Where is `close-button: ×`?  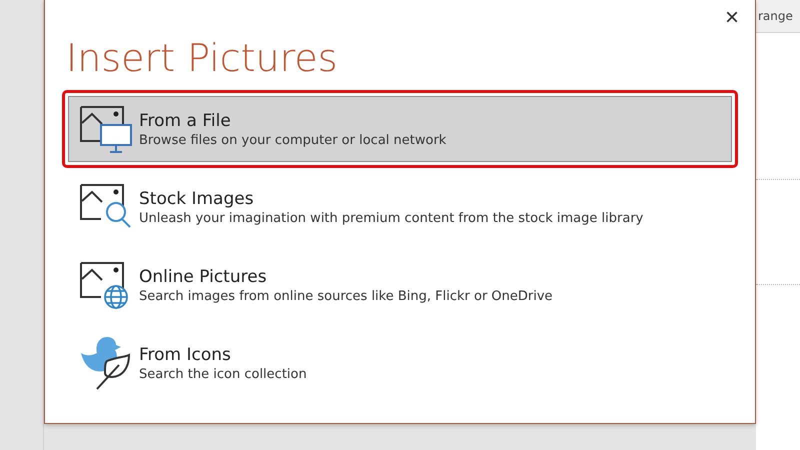 close-button: × is located at coordinates (731, 18).